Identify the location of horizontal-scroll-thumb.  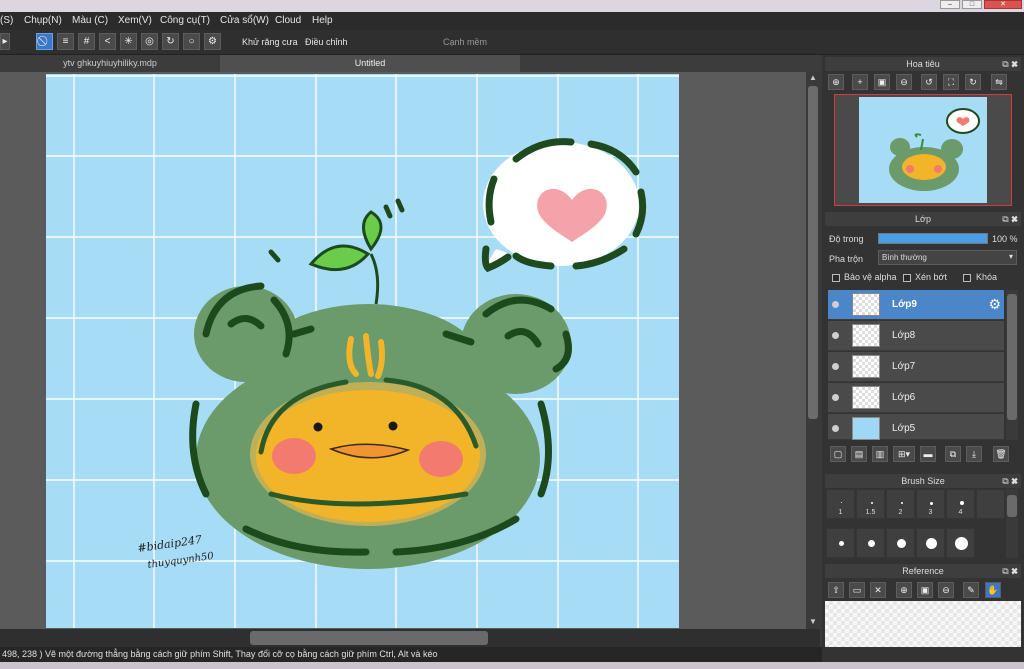
(369, 638).